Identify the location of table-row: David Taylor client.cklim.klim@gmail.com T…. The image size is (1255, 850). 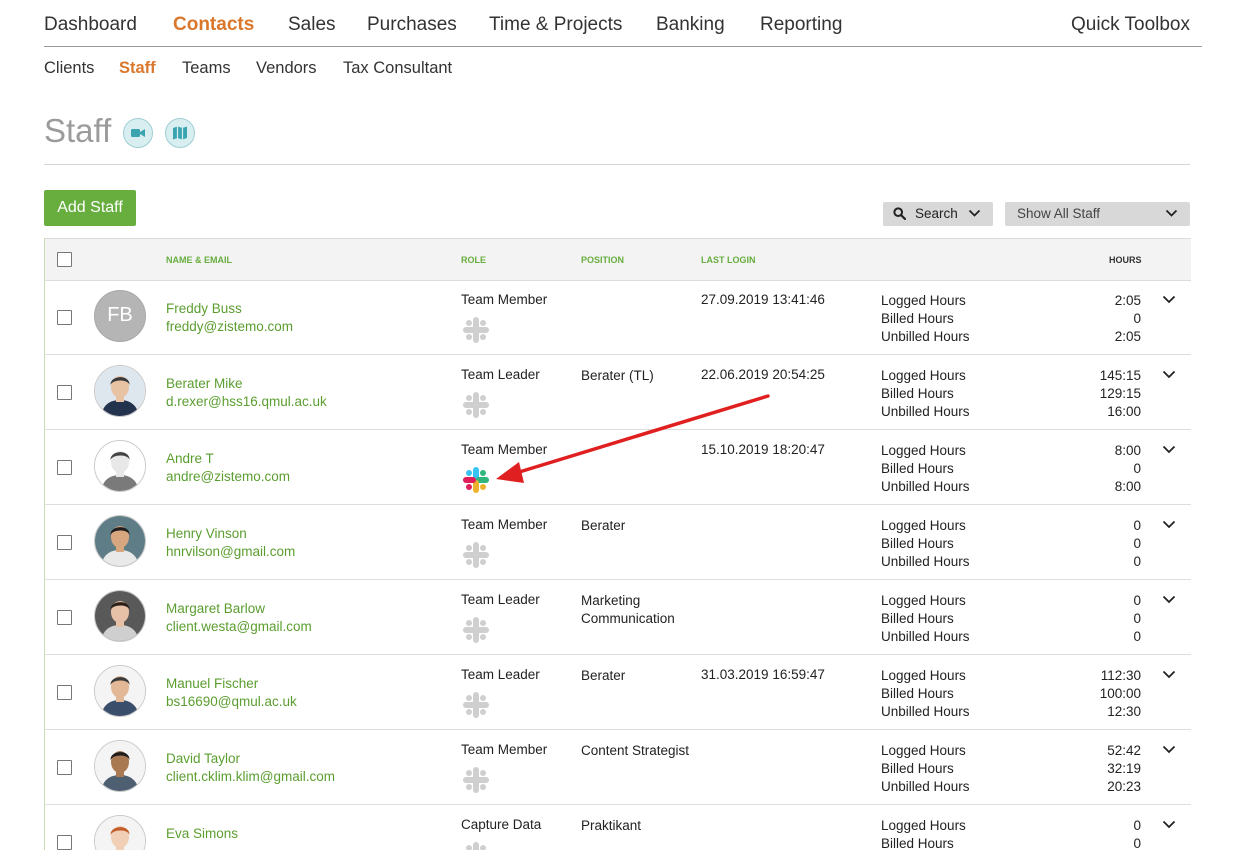
(618, 767).